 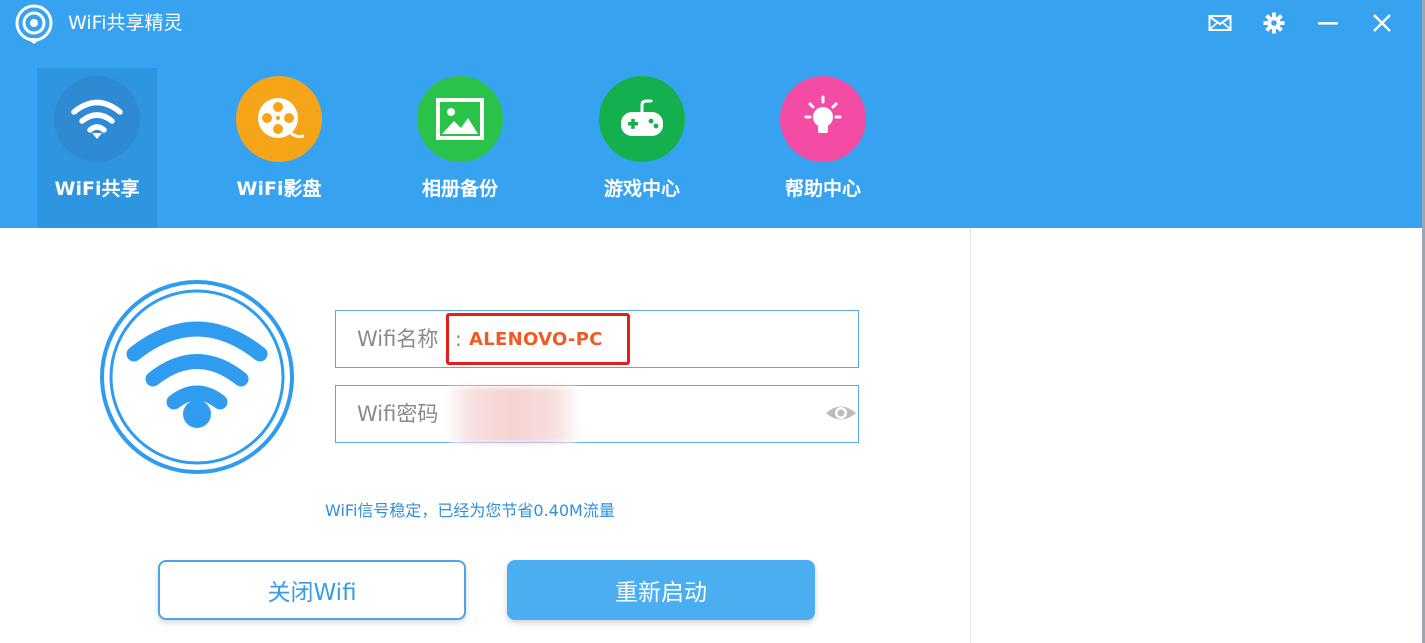 I want to click on close-wifi-button: 关闭Wifi, so click(x=312, y=590).